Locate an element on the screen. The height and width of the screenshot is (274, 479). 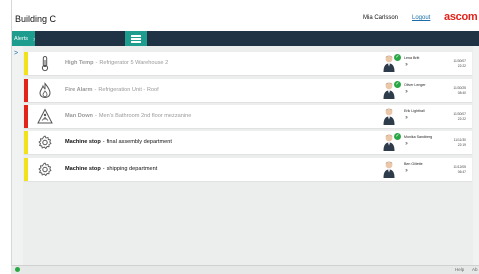
current-user: Mia Carlsson is located at coordinates (381, 18).